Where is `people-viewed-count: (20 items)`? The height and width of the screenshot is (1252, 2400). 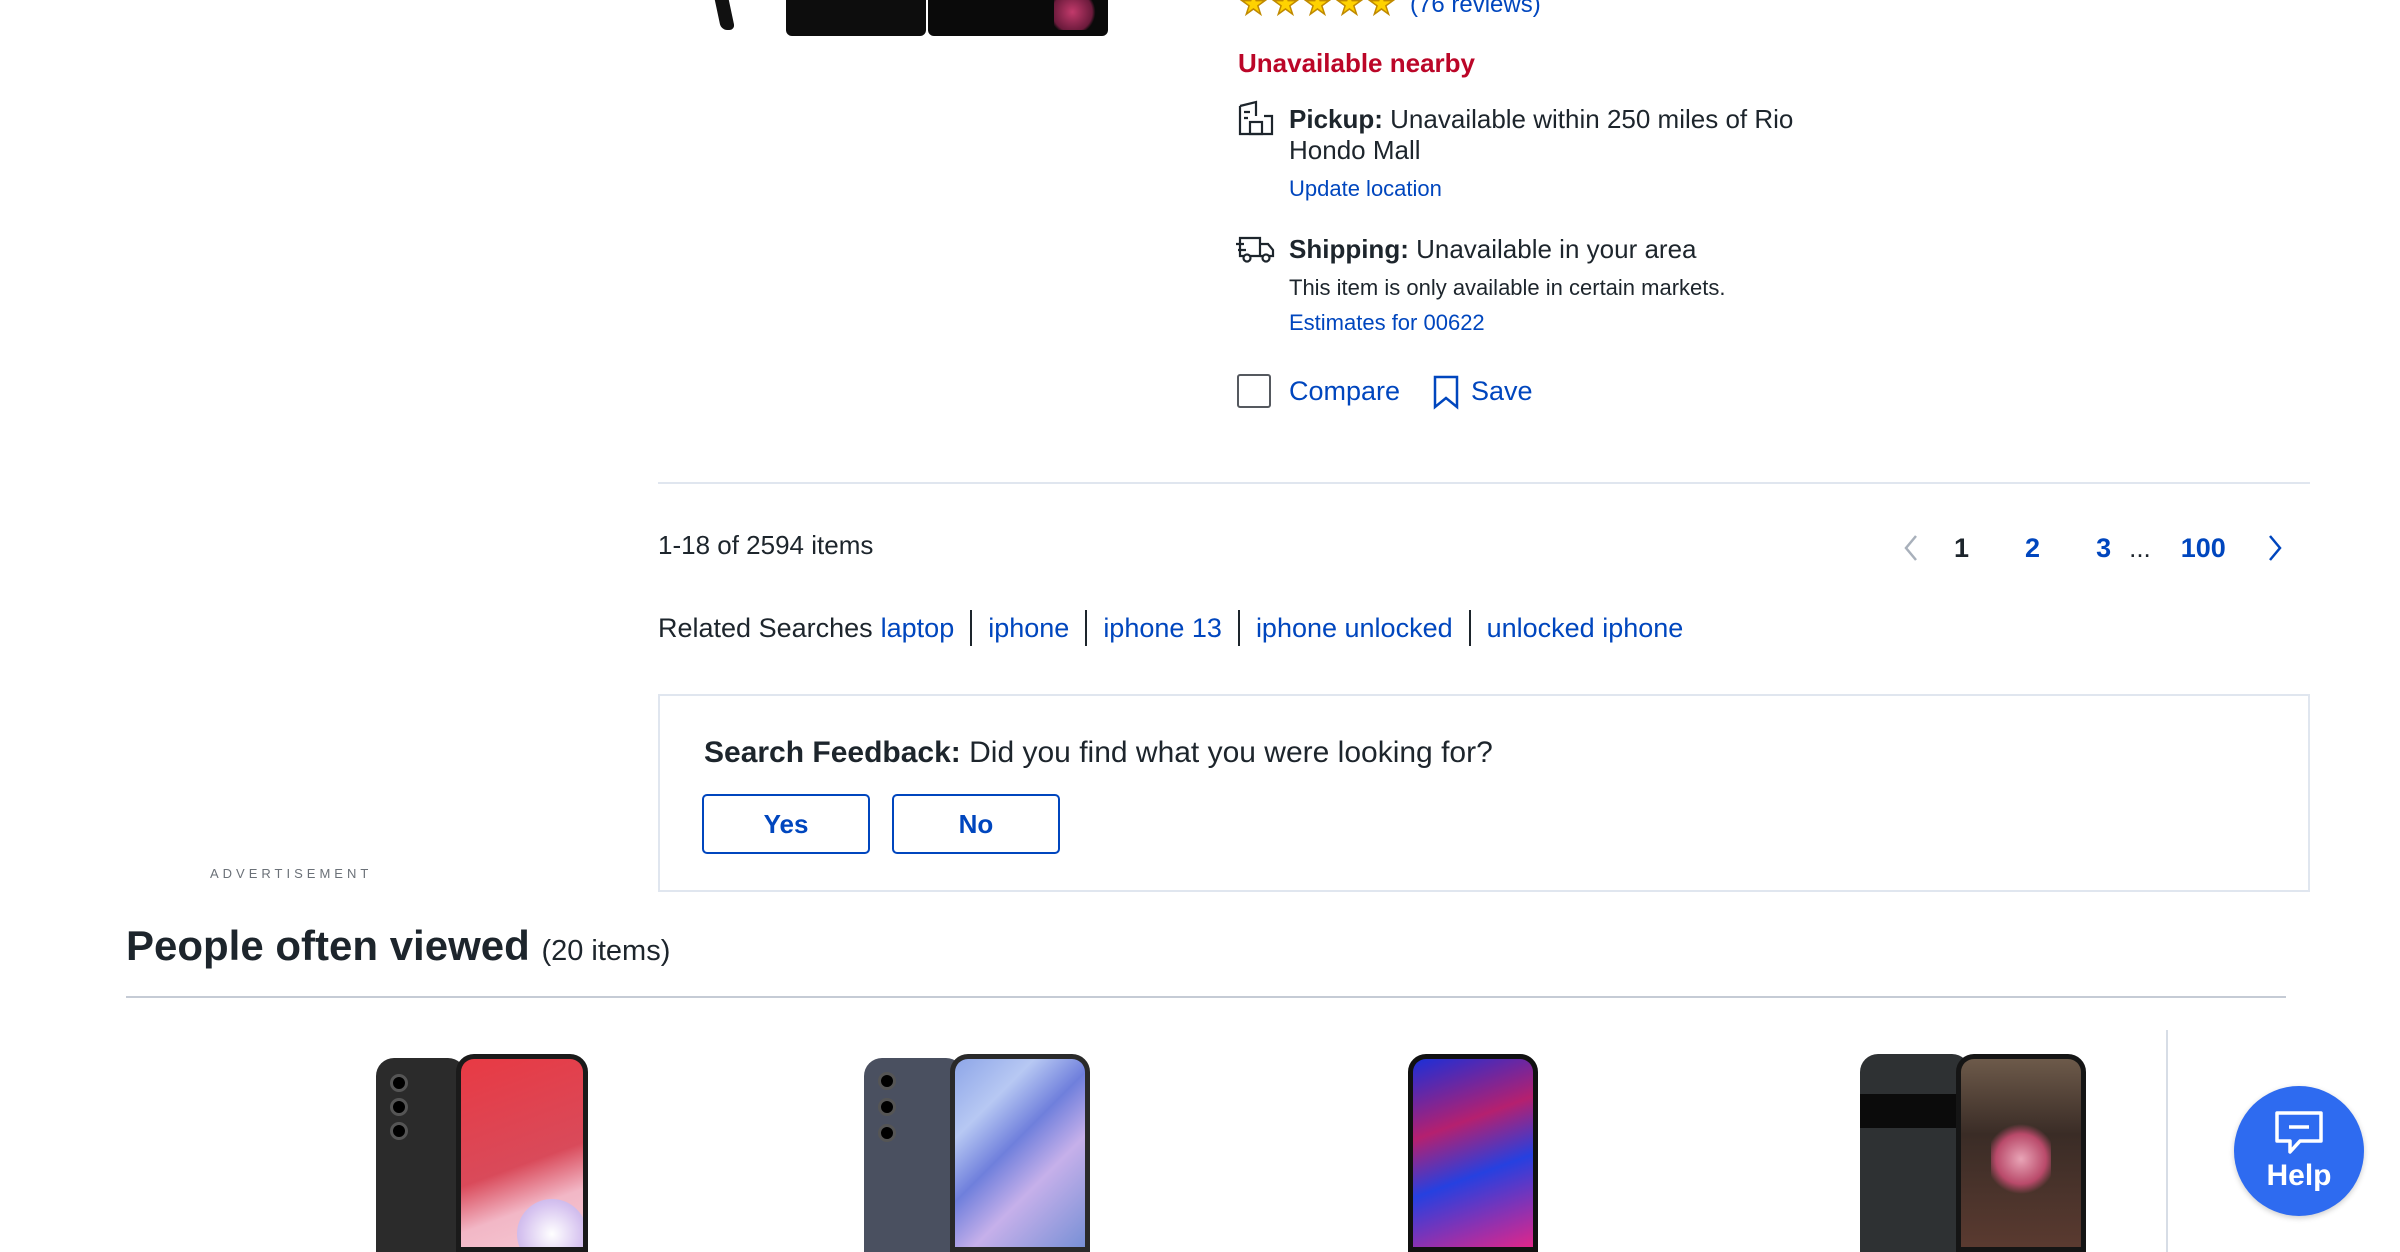 people-viewed-count: (20 items) is located at coordinates (606, 951).